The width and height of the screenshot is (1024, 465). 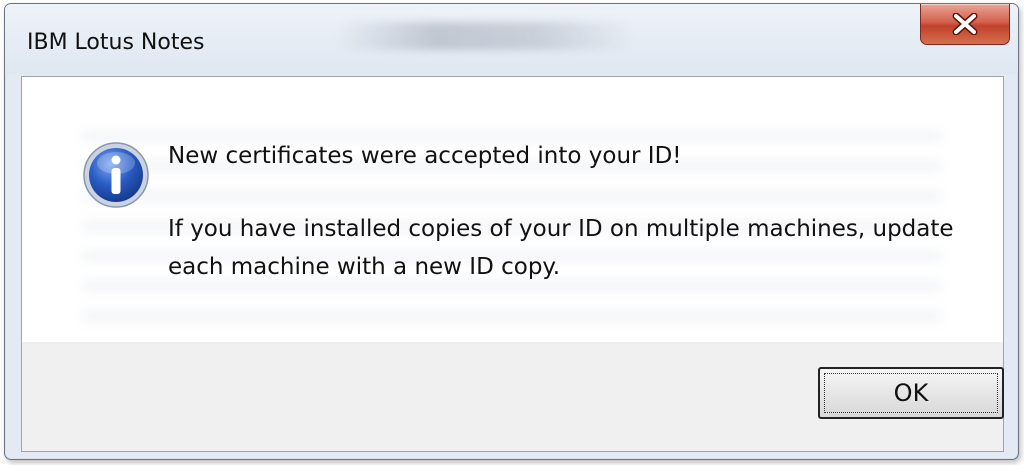 What do you see at coordinates (116, 42) in the screenshot?
I see `window-title: IBM Lotus Notes` at bounding box center [116, 42].